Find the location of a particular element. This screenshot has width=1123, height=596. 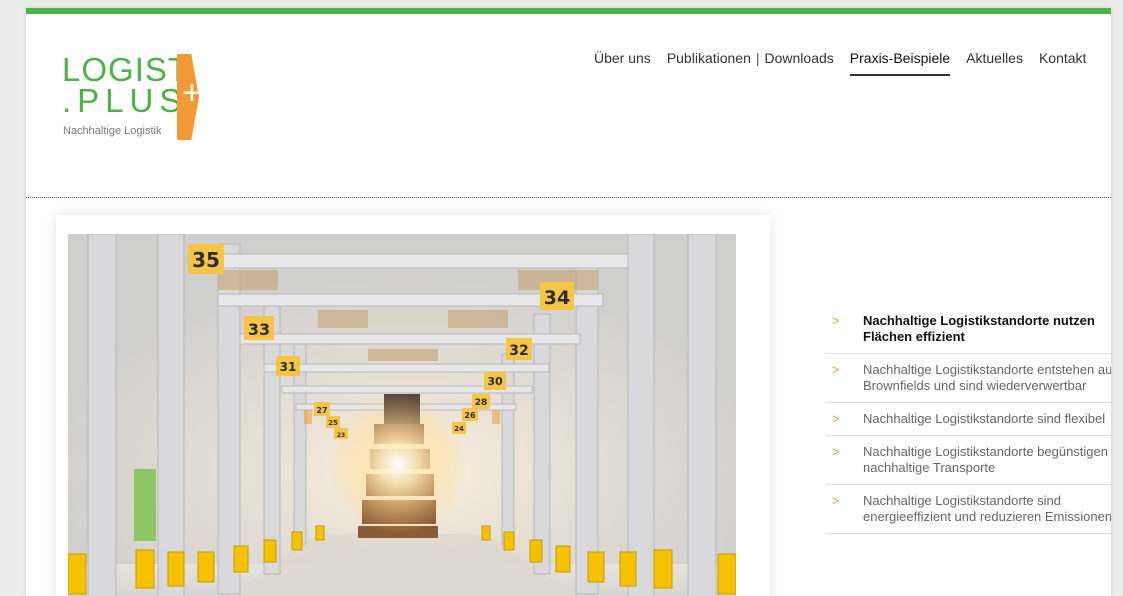

nav-item-ueber-uns: Über uns is located at coordinates (622, 63).